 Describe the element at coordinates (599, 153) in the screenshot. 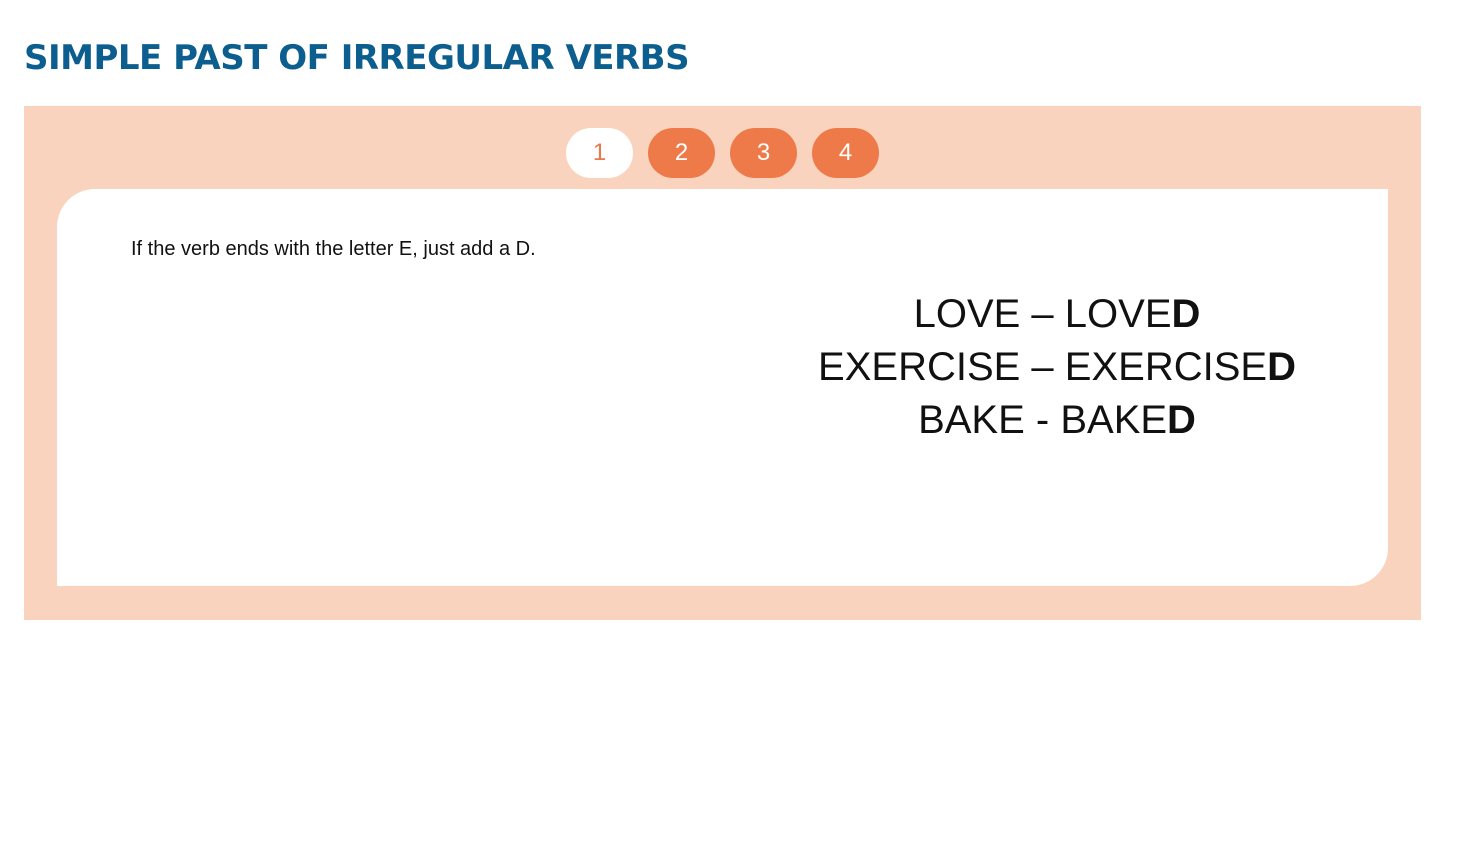

I see `tab-1: 1` at that location.